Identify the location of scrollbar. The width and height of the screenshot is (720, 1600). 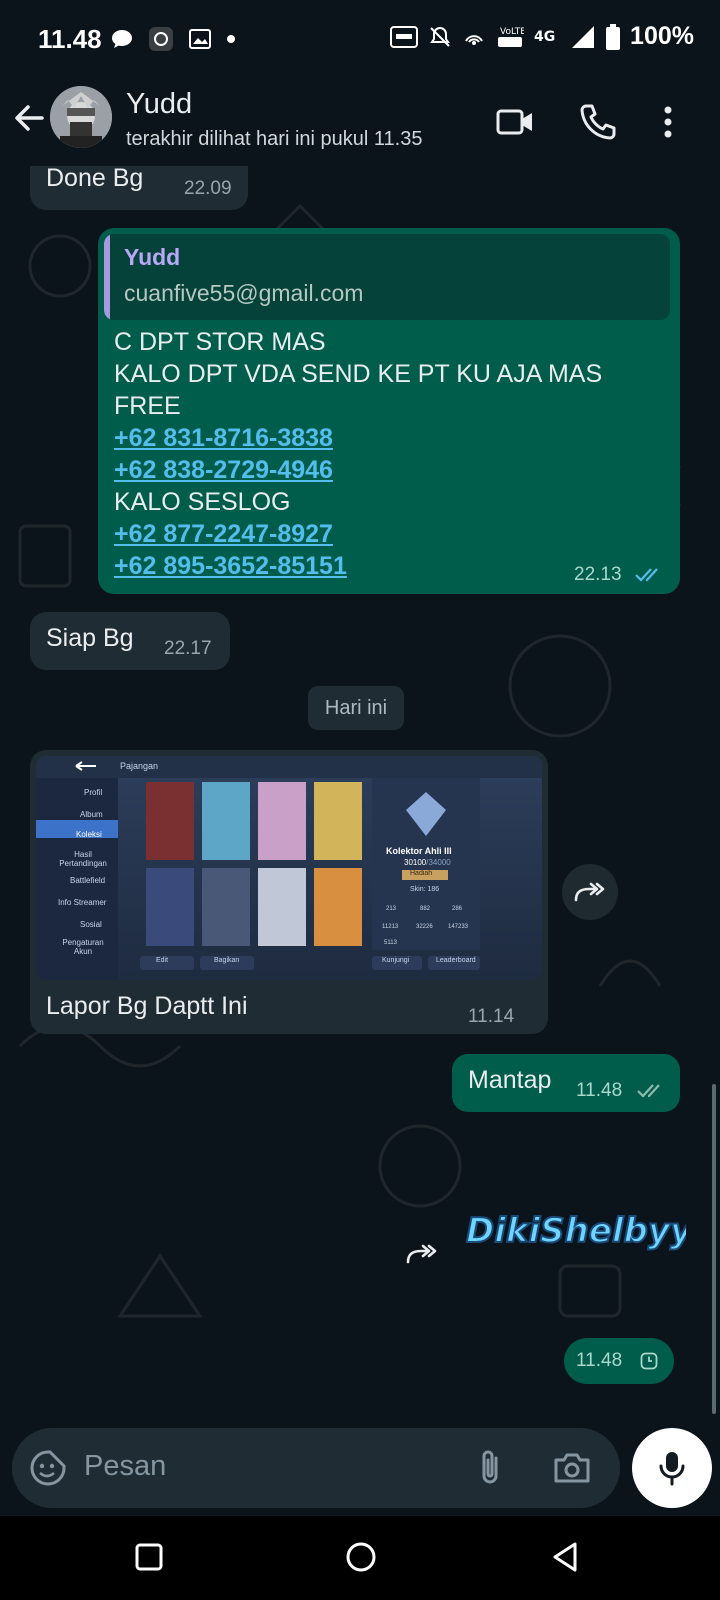
(714, 1249).